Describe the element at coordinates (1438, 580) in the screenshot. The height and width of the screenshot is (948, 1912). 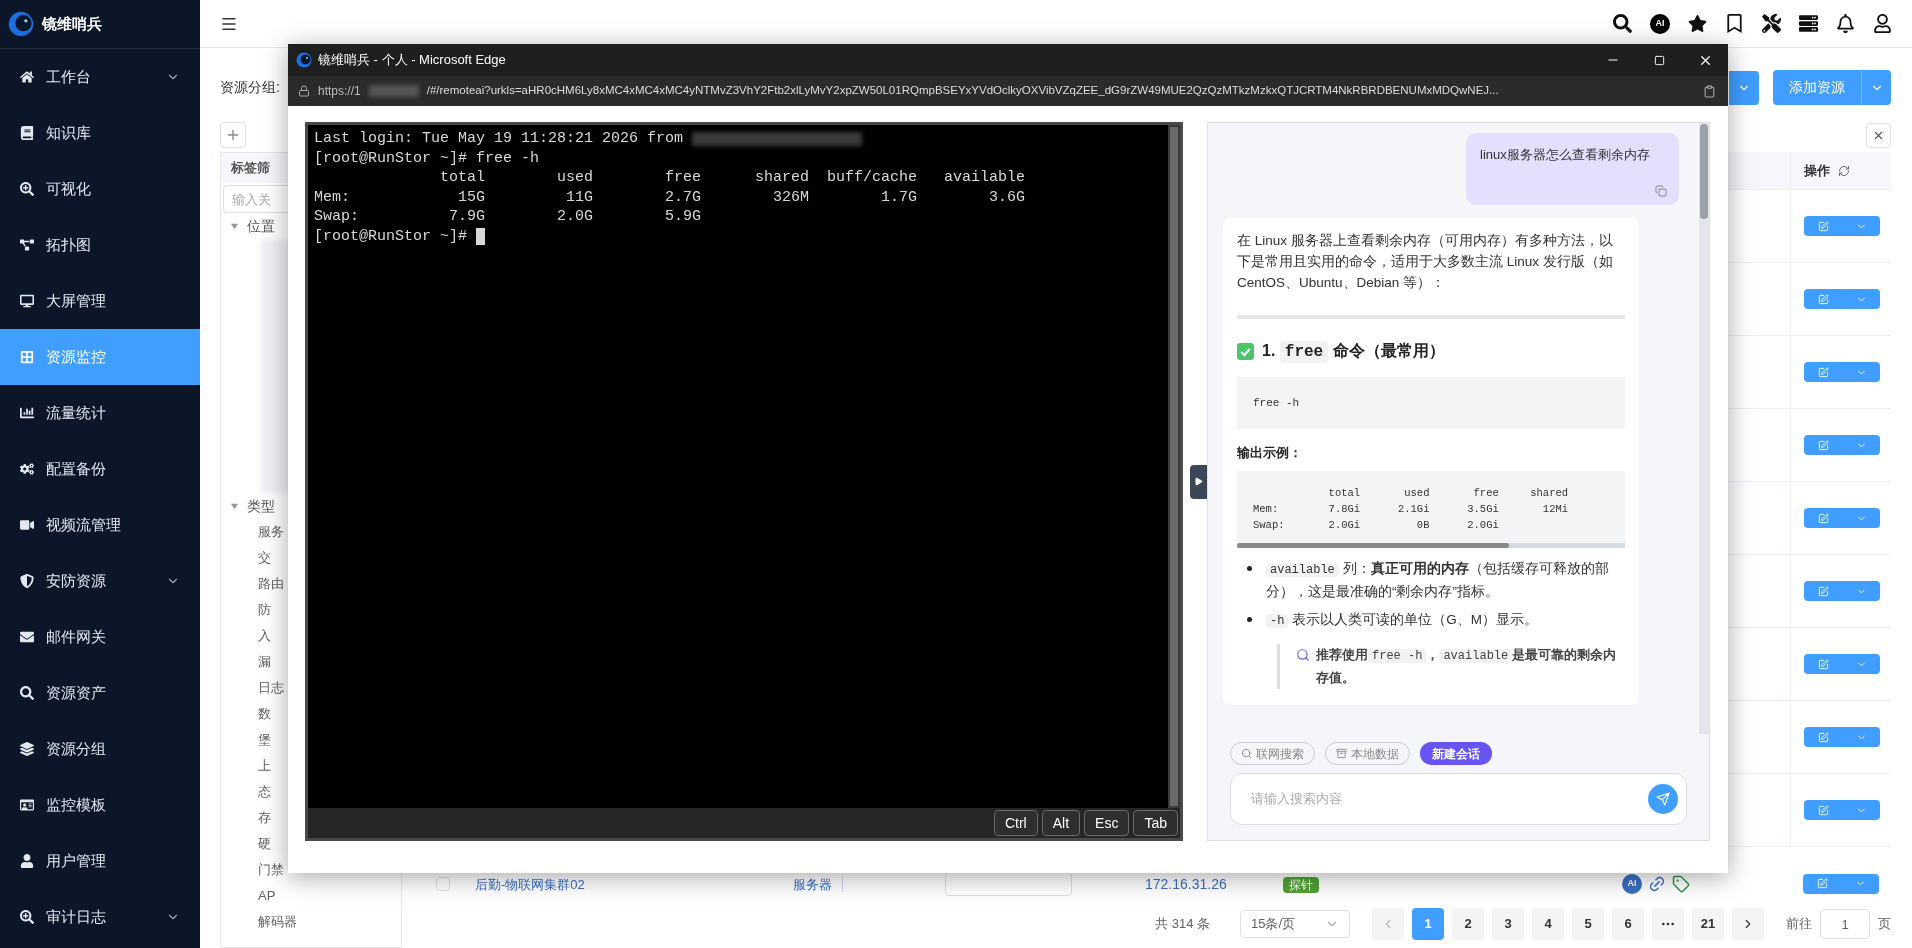
I see `bullet-text: available 列：真正可用的内存（包括缓存可释放的部分），这是最准确的“剩余内存”指标。` at that location.